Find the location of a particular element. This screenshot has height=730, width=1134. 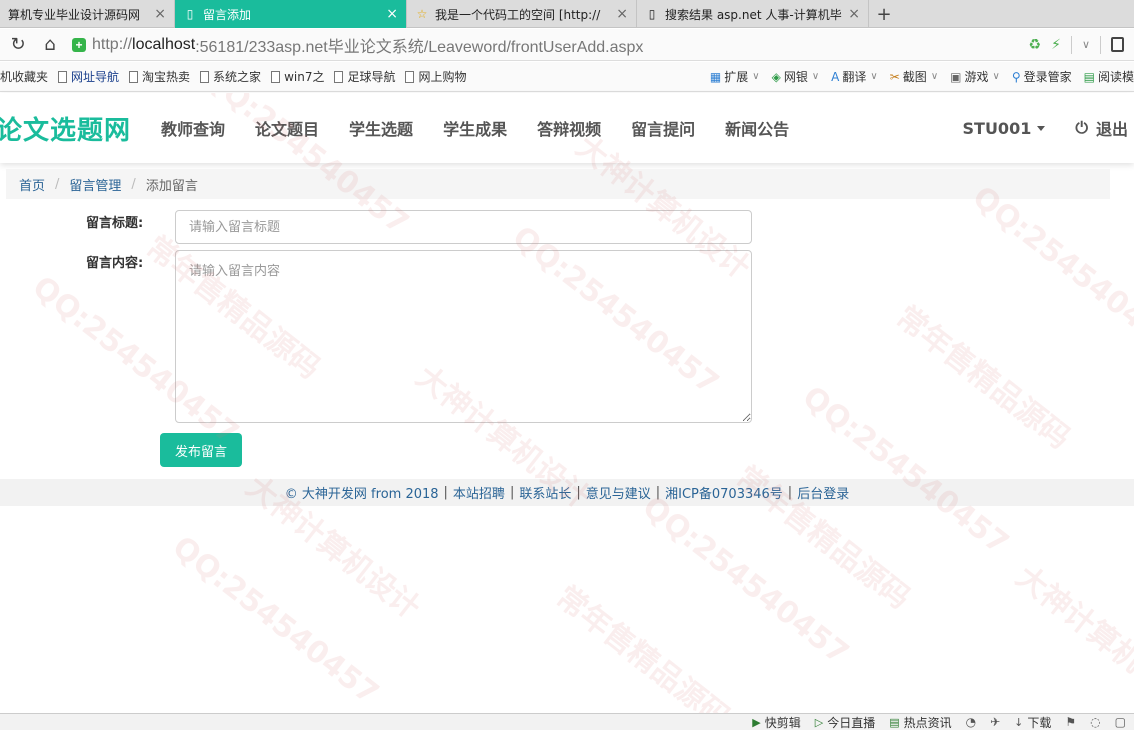

window-icon: ▢ is located at coordinates (1120, 722).